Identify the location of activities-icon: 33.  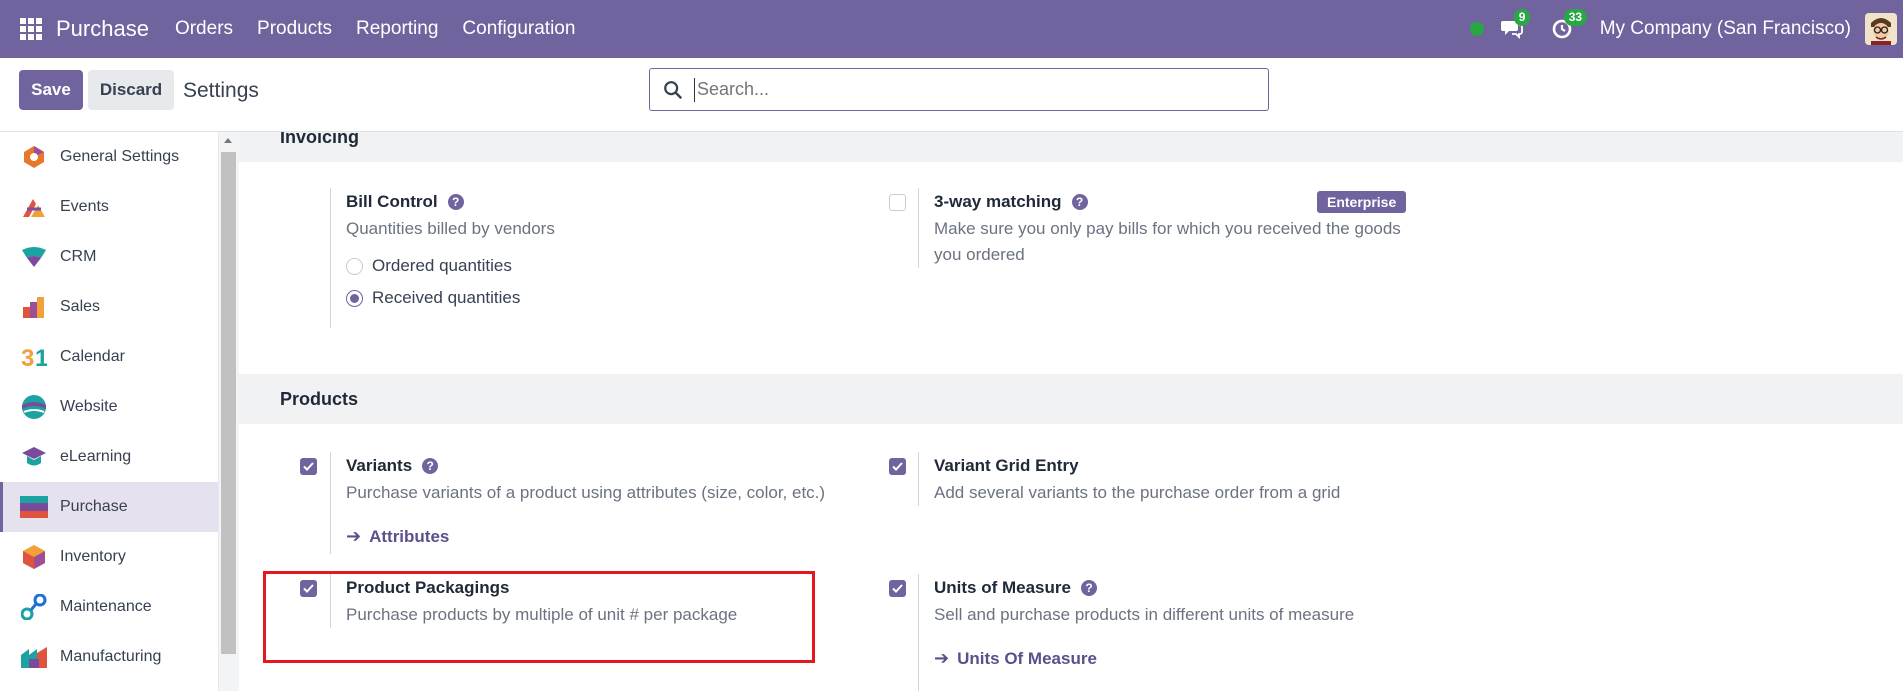
(1569, 25).